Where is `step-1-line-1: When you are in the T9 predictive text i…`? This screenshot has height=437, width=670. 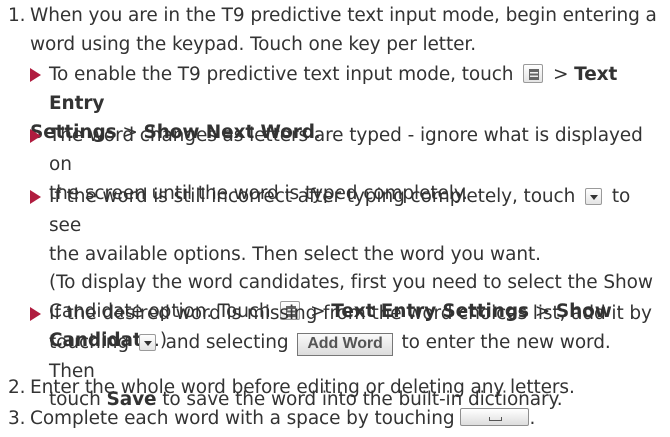
step-1-line-1: When you are in the T9 predictive text i… is located at coordinates (343, 15).